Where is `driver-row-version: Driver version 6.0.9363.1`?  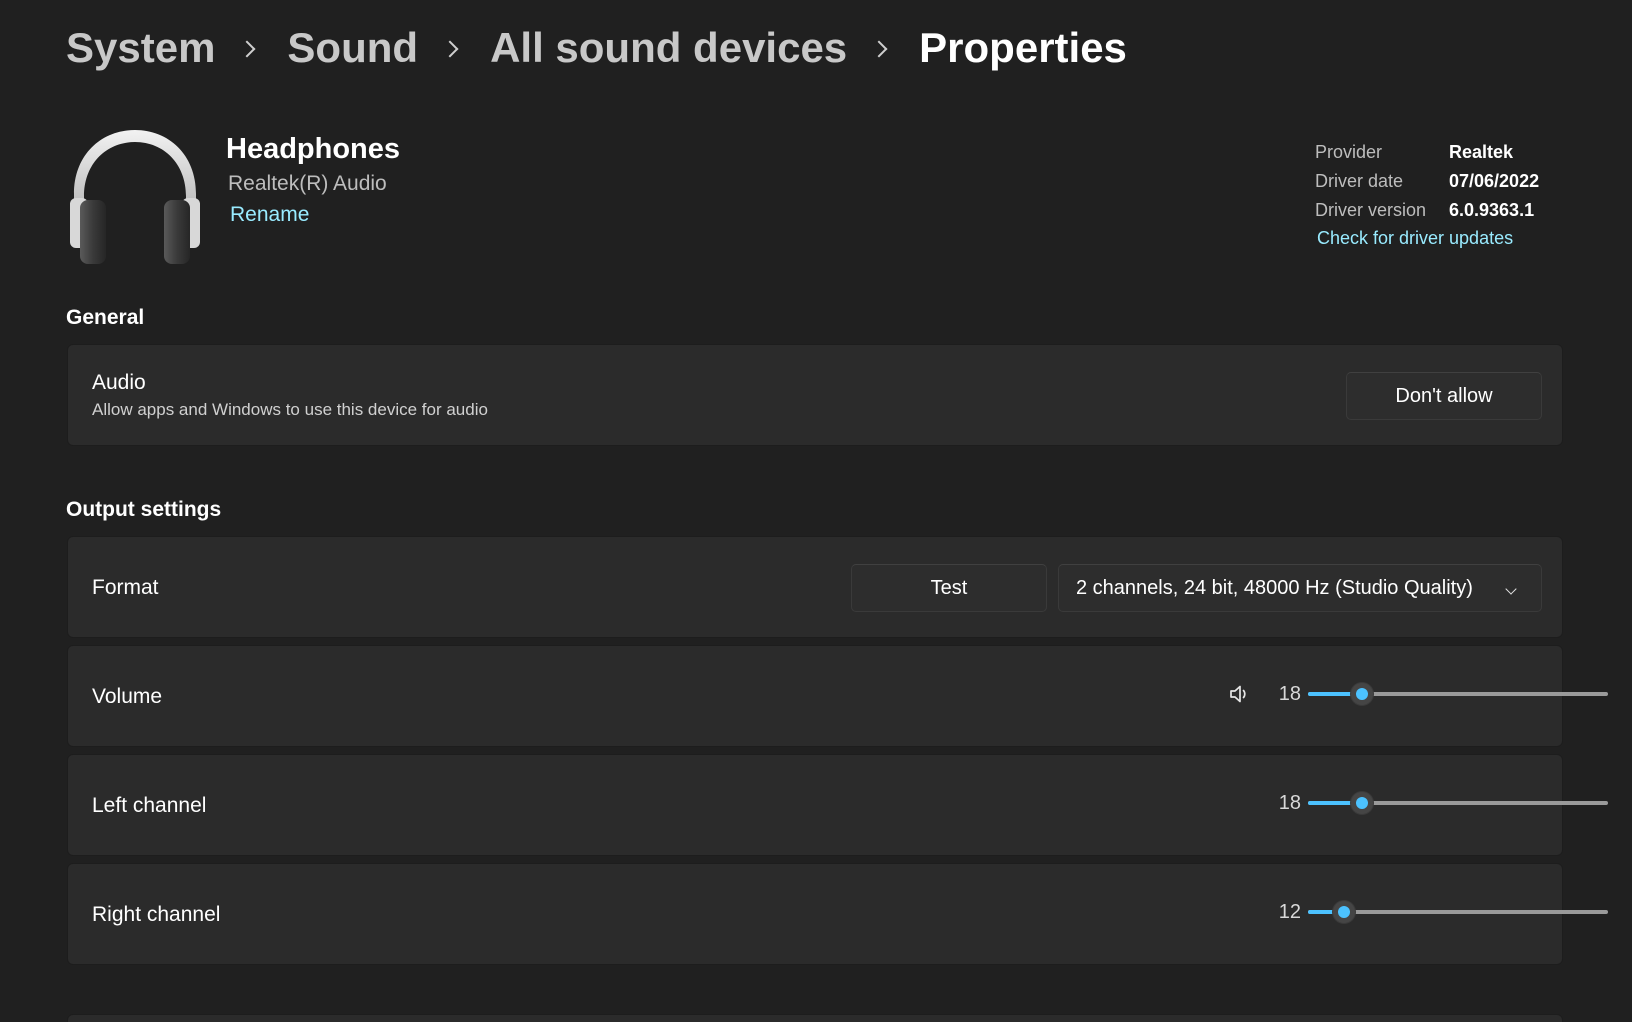 driver-row-version: Driver version 6.0.9363.1 is located at coordinates (1427, 210).